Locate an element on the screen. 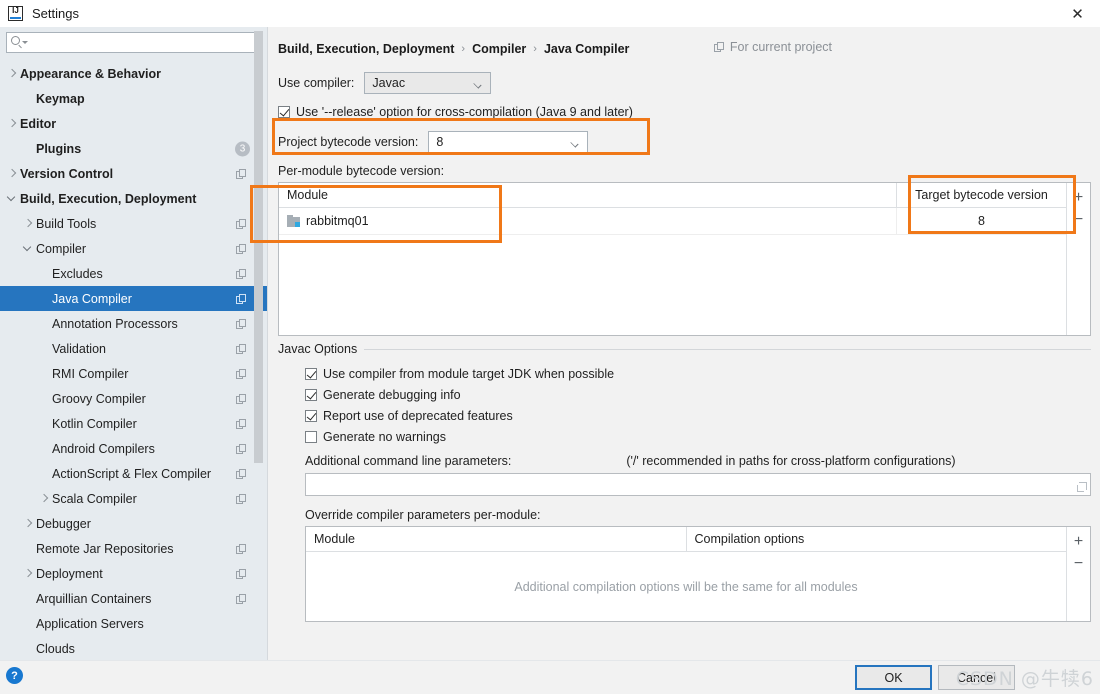 This screenshot has height=694, width=1100. javac-option-row: Report use of deprecated features is located at coordinates (698, 416).